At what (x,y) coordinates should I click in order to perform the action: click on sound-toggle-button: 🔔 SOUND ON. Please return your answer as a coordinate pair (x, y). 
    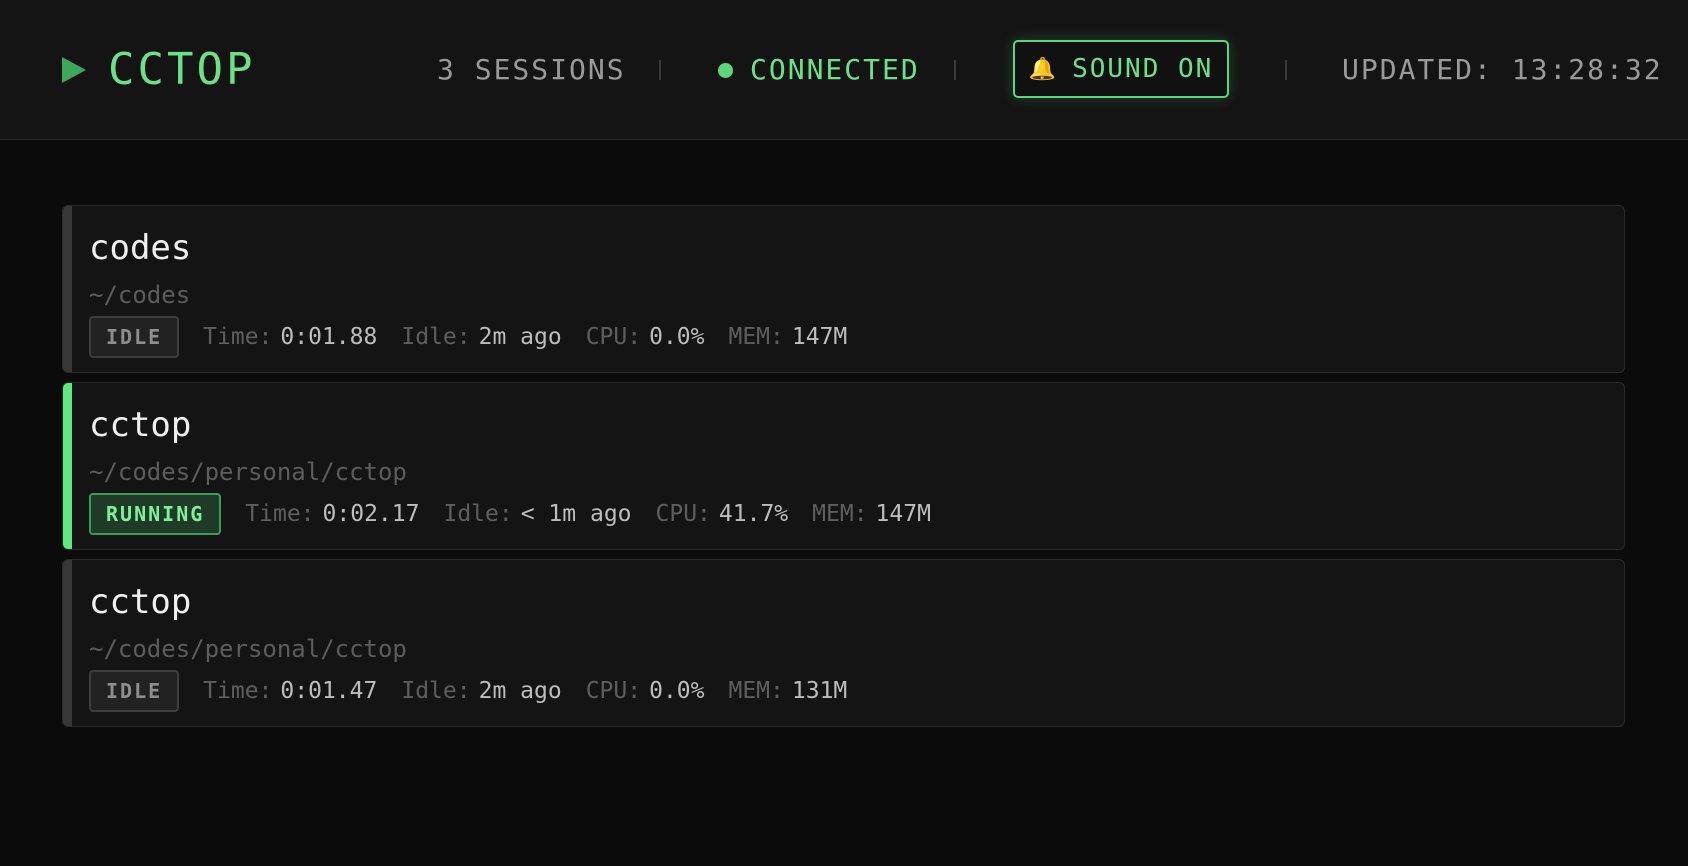
    Looking at the image, I should click on (1121, 69).